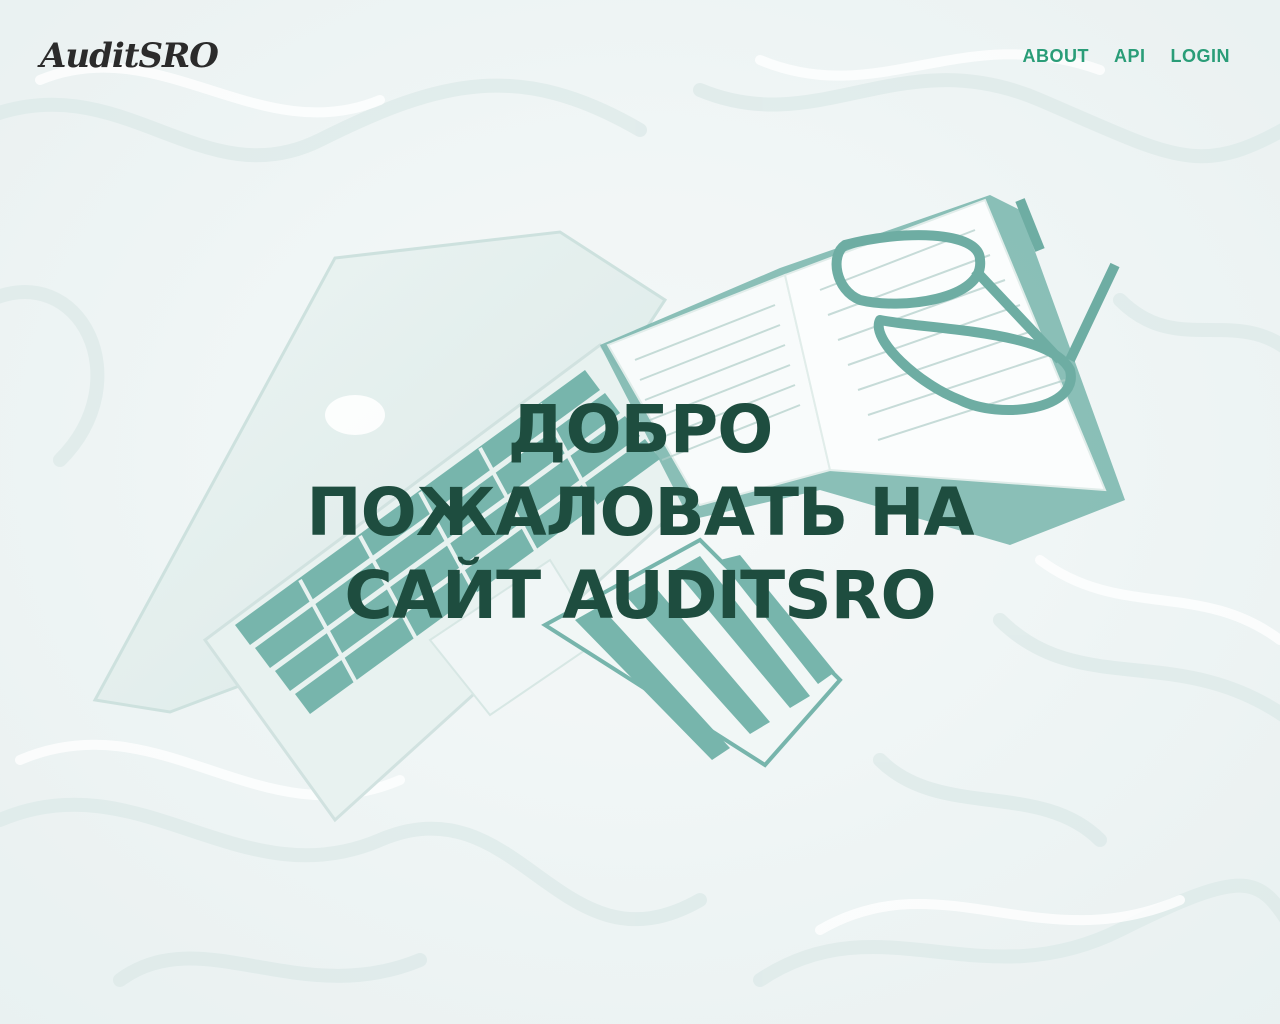 This screenshot has height=1024, width=1280. What do you see at coordinates (129, 56) in the screenshot?
I see `site-logo: AuditSRO` at bounding box center [129, 56].